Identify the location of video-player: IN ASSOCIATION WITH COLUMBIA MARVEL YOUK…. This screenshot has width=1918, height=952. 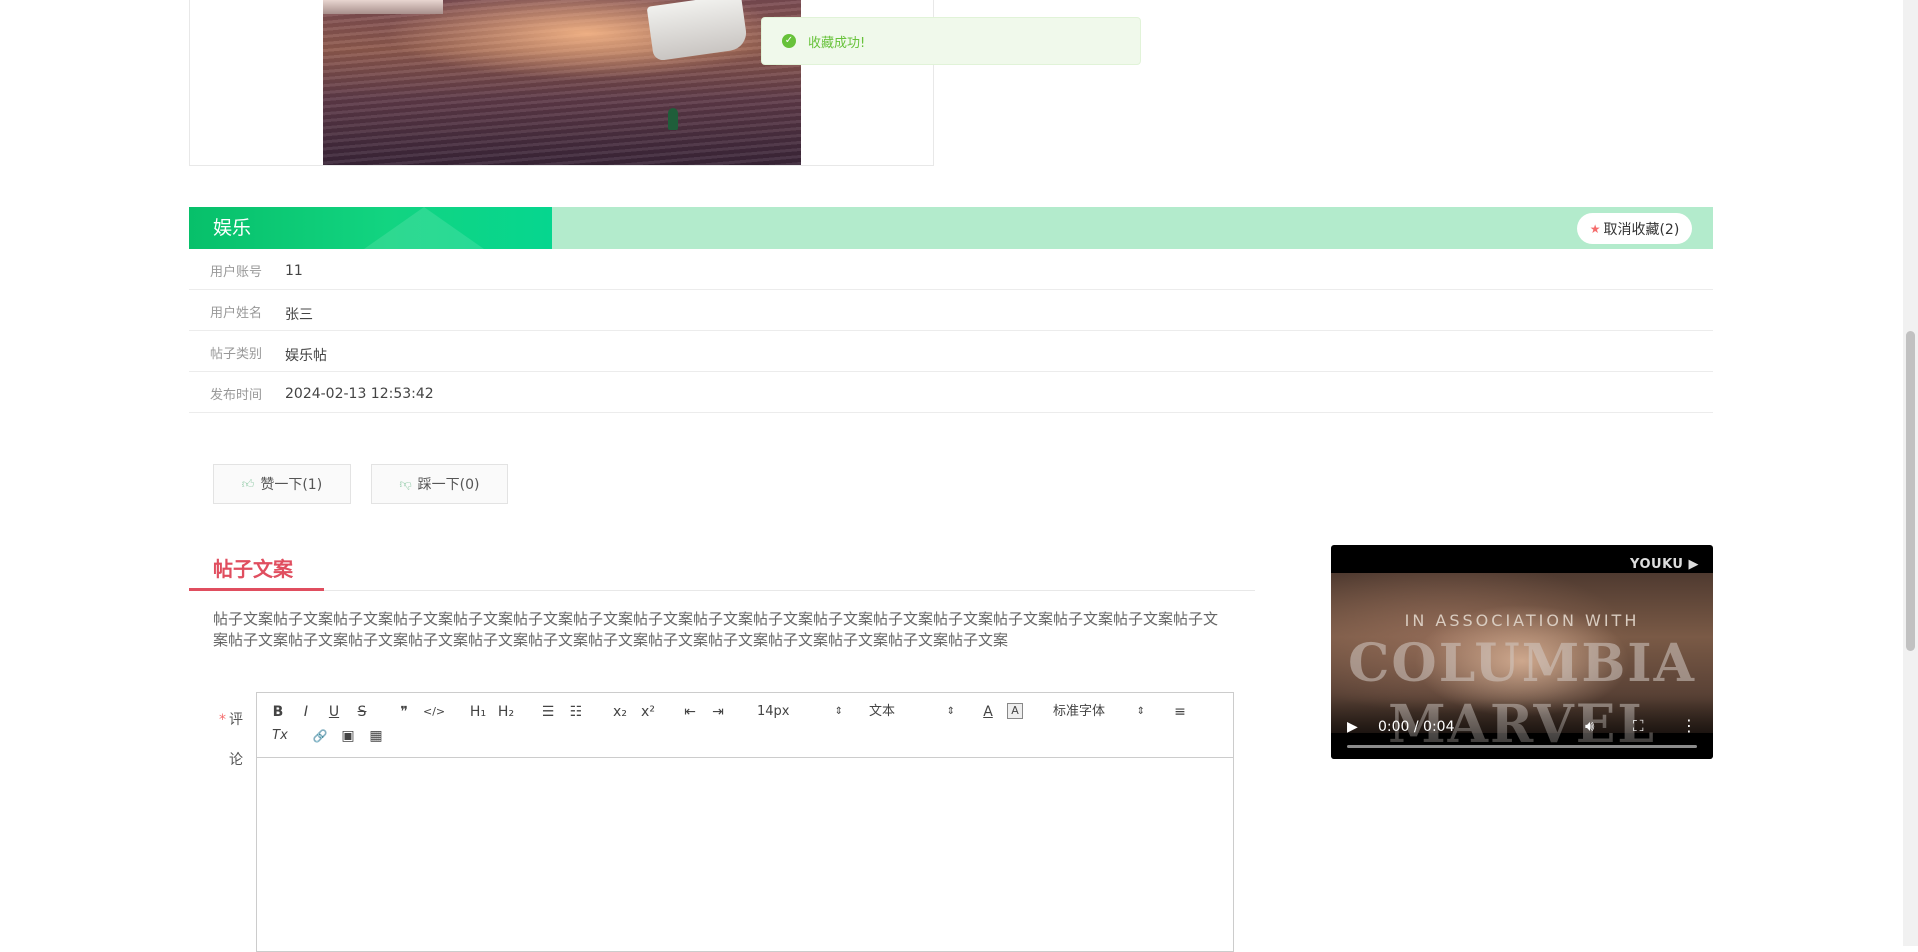
(1522, 652).